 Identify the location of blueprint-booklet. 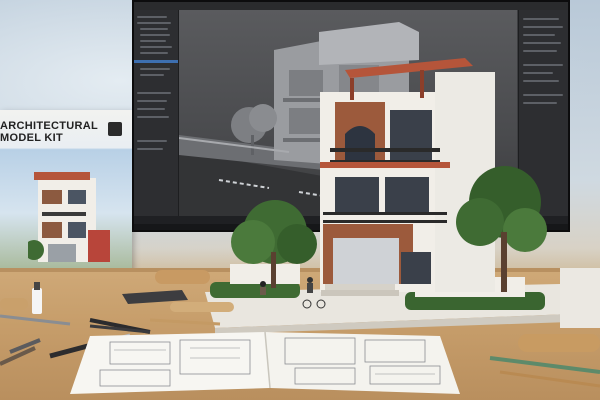
(265, 362).